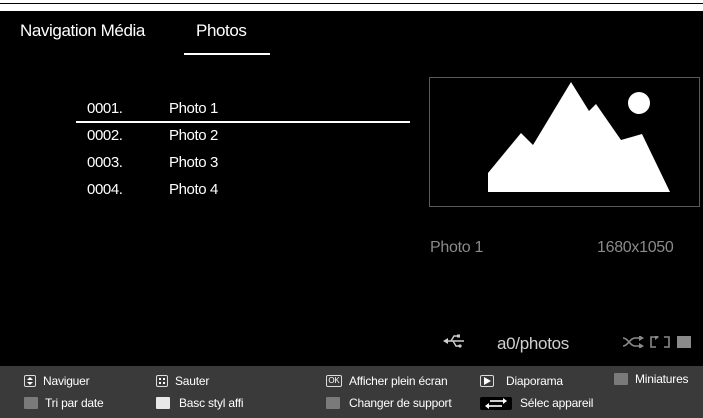 This screenshot has width=703, height=418. Describe the element at coordinates (193, 135) in the screenshot. I see `list-item-name: Photo 2` at that location.